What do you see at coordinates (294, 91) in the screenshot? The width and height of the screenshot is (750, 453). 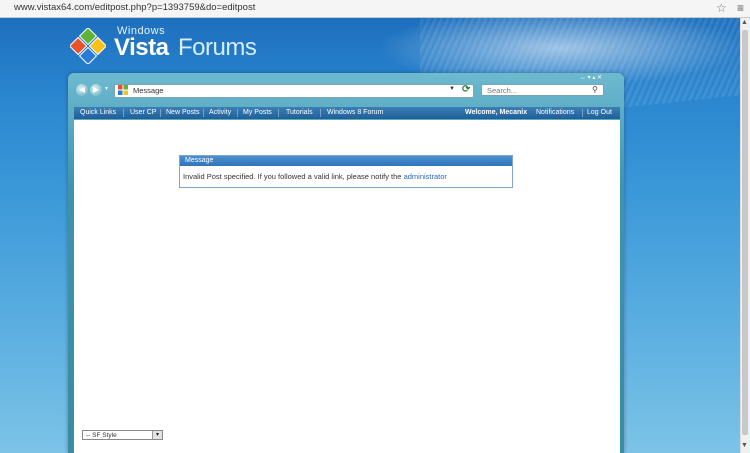 I see `address-box` at bounding box center [294, 91].